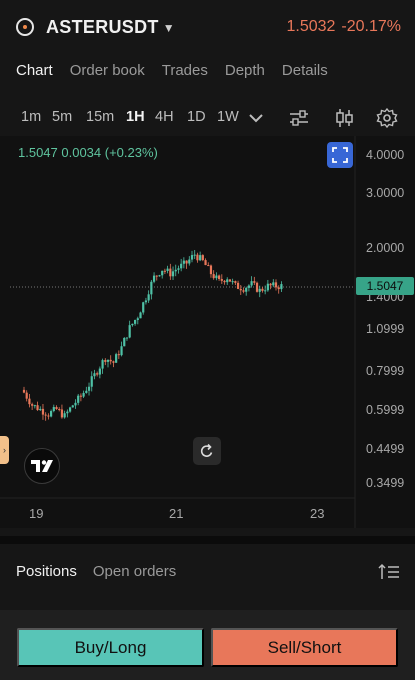  I want to click on fullscreen-icon, so click(340, 155).